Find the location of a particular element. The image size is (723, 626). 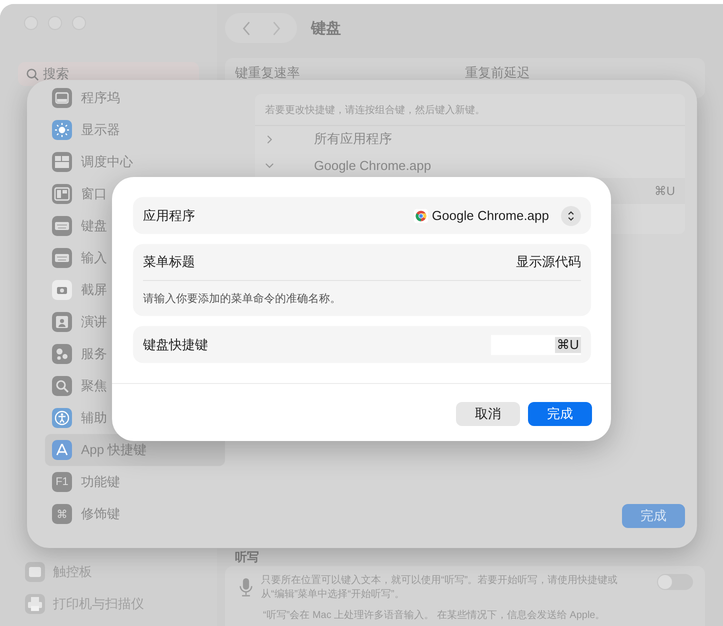

window-title: 键盘 is located at coordinates (326, 28).